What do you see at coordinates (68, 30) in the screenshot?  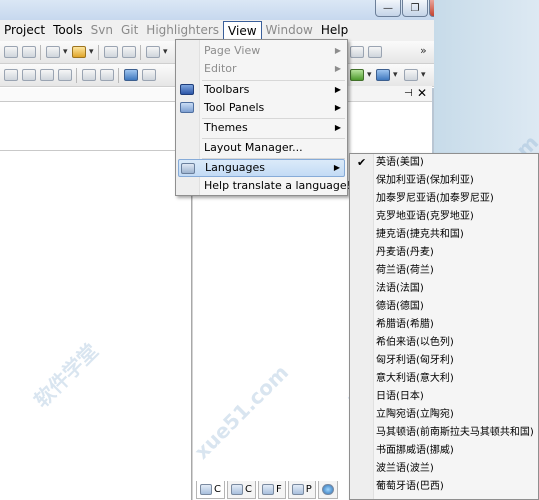 I see `menu-tools: Tools` at bounding box center [68, 30].